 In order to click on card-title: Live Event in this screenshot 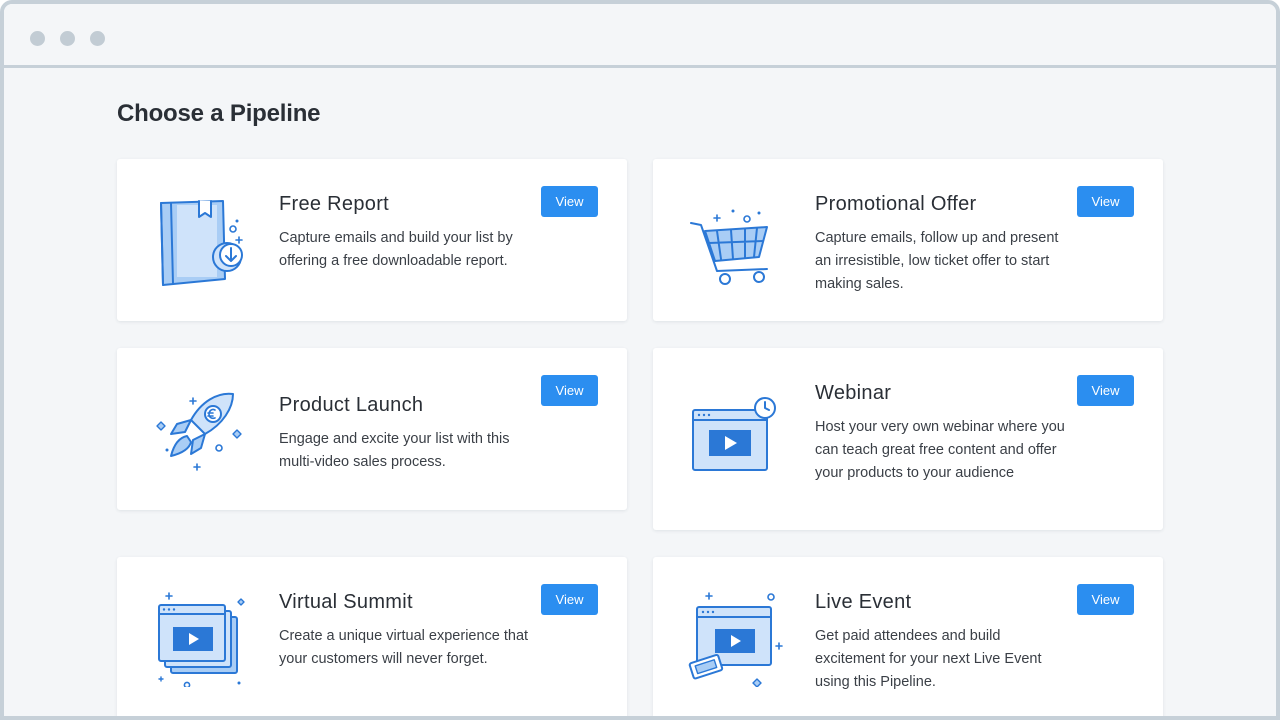, I will do `click(863, 602)`.